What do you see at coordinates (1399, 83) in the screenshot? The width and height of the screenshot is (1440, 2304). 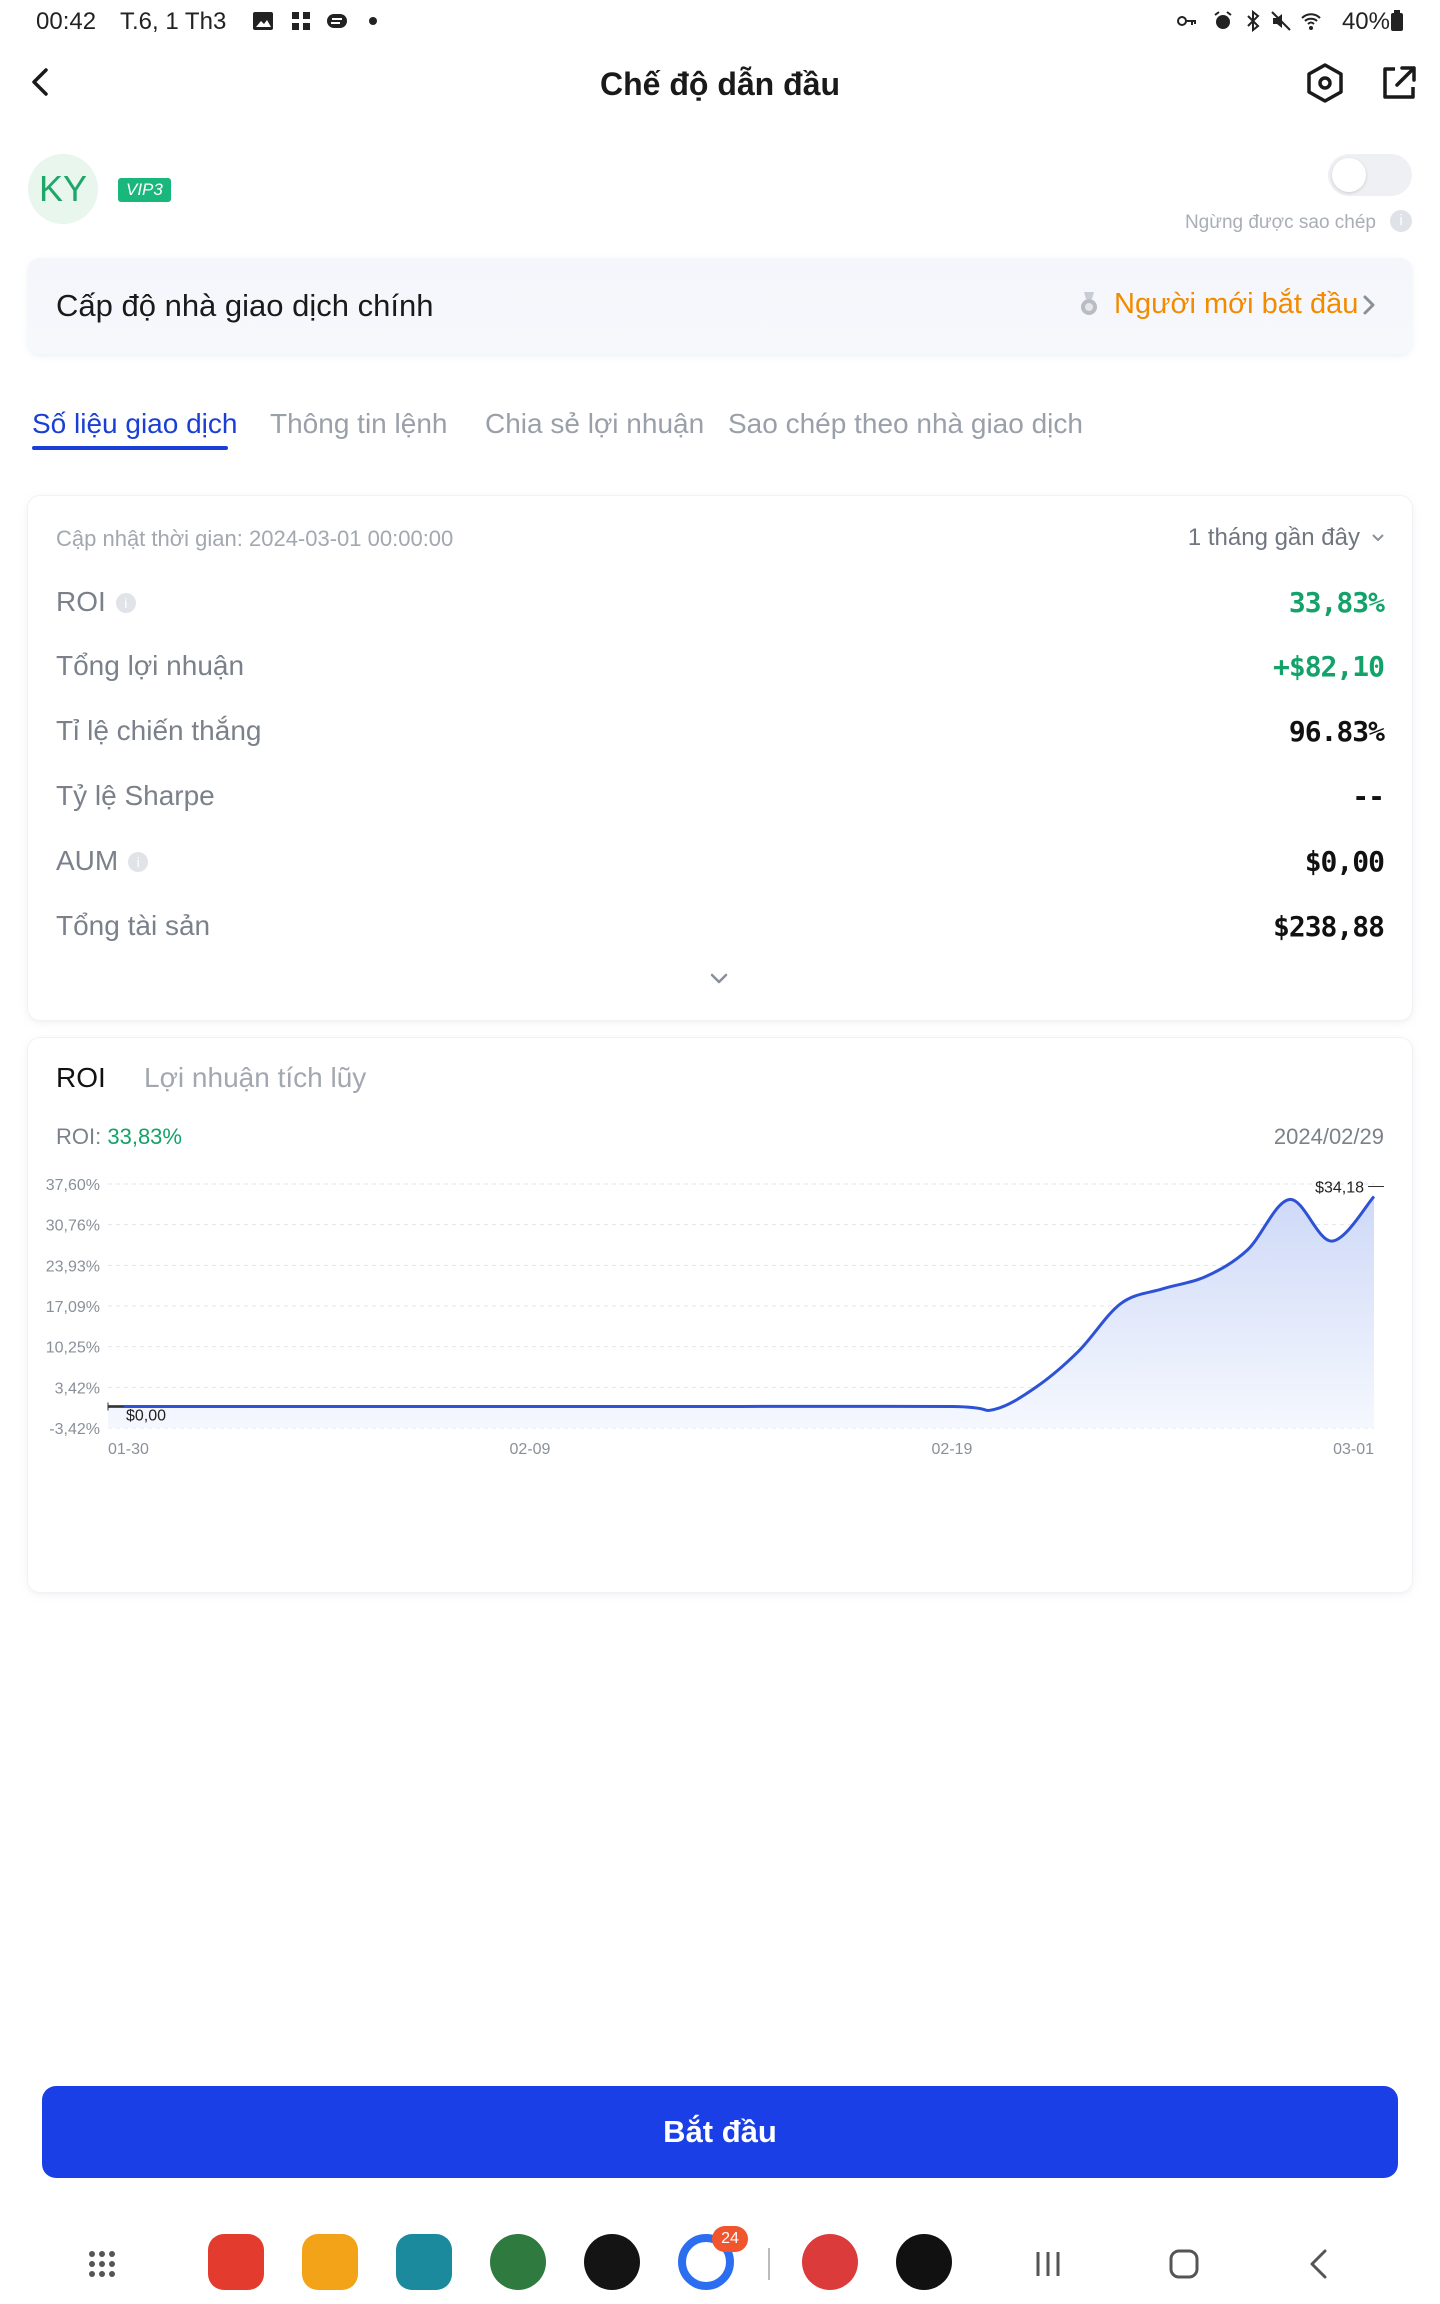 I see `share-icon` at bounding box center [1399, 83].